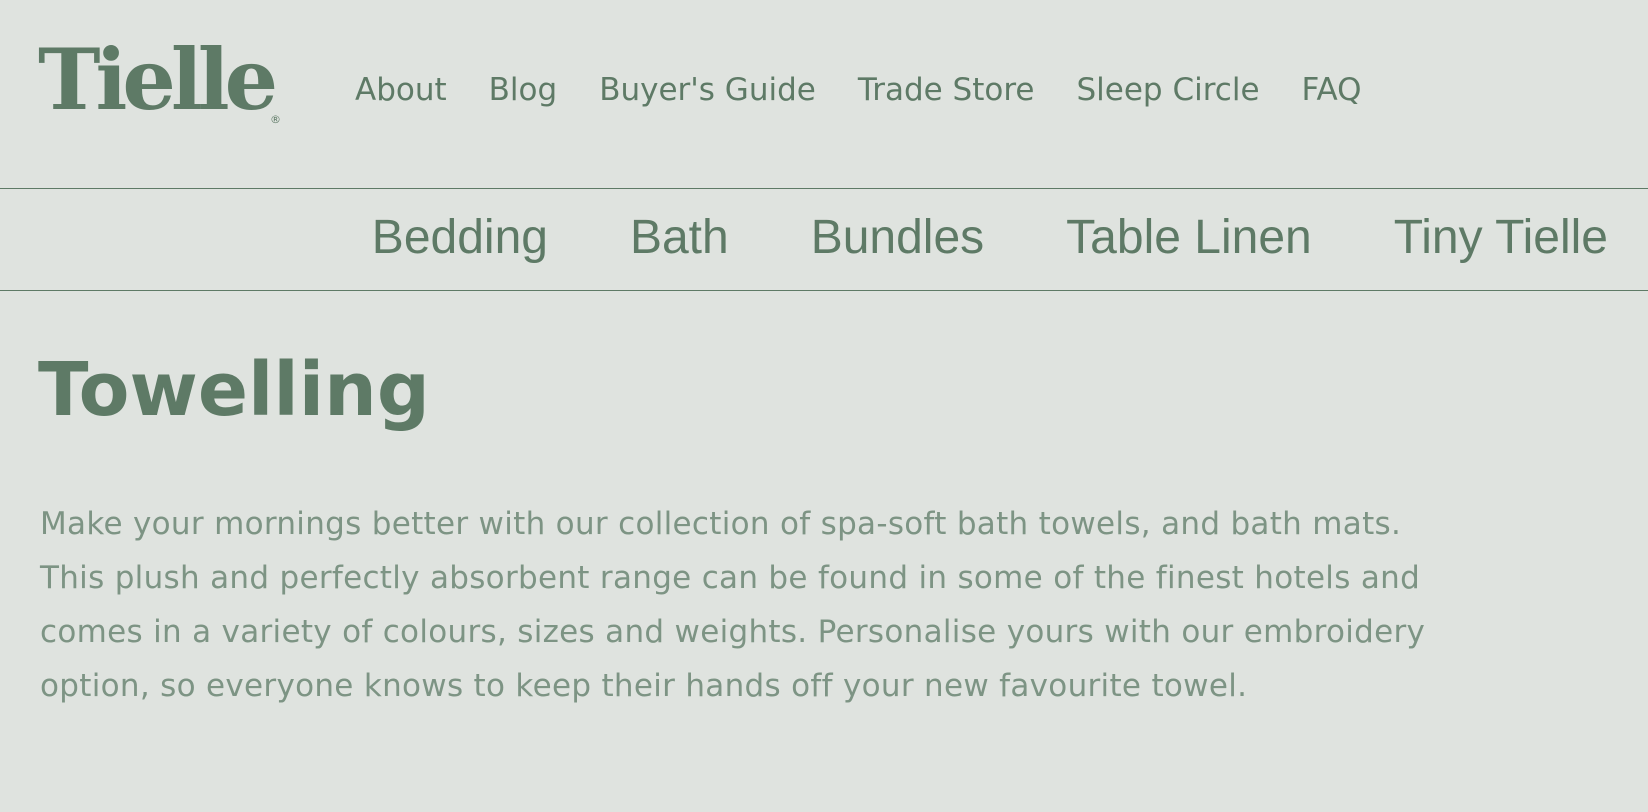 Image resolution: width=1648 pixels, height=812 pixels. I want to click on category-nav-bedding: Bedding, so click(460, 238).